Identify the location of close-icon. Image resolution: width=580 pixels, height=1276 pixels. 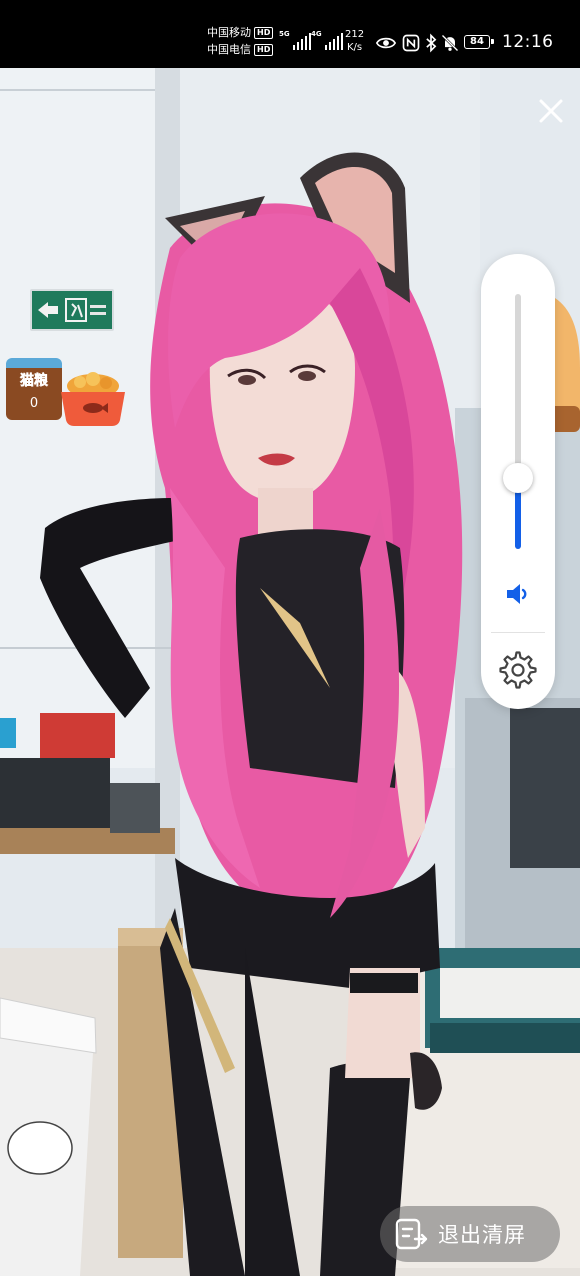
(551, 111).